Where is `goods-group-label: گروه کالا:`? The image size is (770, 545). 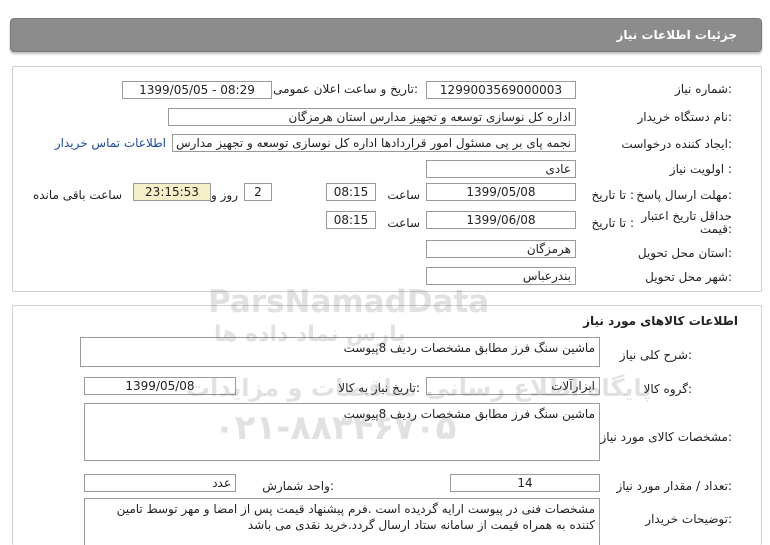
goods-group-label: گروه کالا: is located at coordinates (668, 389).